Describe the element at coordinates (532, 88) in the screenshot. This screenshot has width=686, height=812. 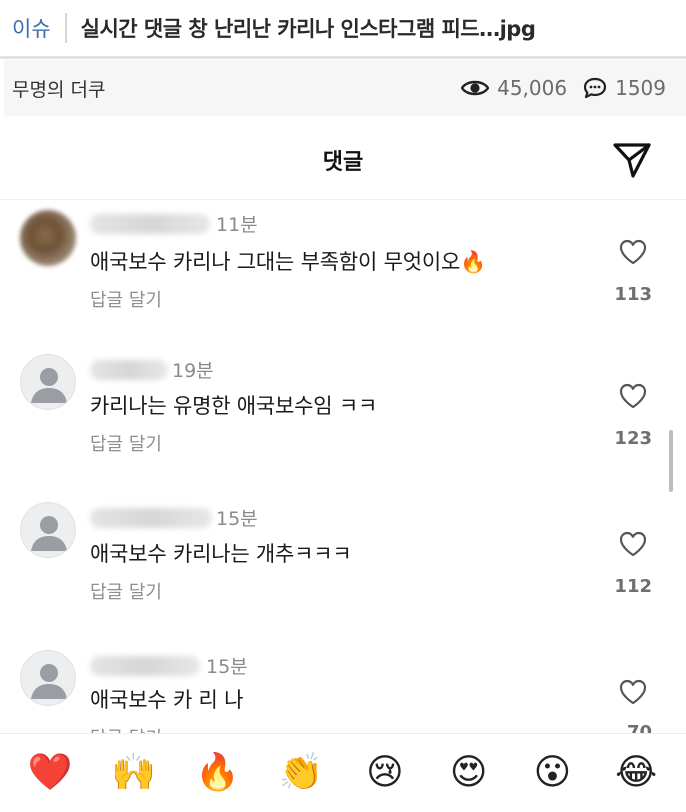
I see `view-count-value: 45,006` at that location.